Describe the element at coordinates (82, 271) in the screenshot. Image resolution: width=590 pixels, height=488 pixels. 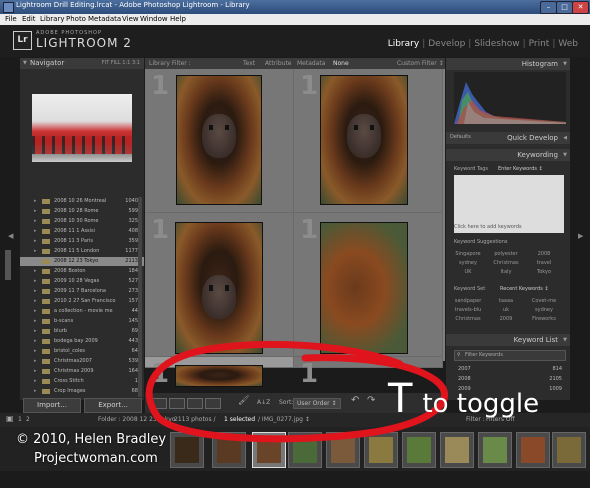
I see `folder-row: ▸ 2008 Boston 184` at that location.